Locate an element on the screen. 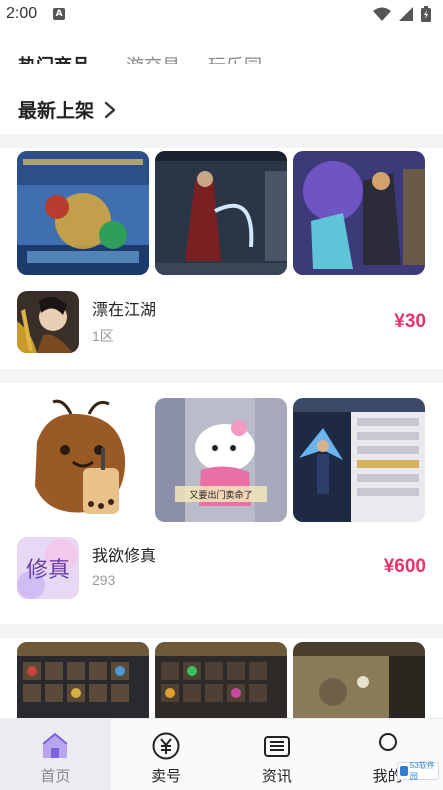  category-tabs: 热门商品 游交易 玩乐园 is located at coordinates (221, 55).